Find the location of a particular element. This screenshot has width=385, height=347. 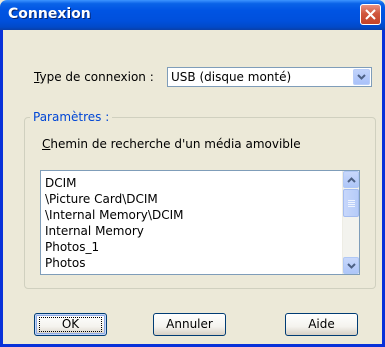

search-path-label-text: hemin de recherche d'un média amovible is located at coordinates (175, 144).